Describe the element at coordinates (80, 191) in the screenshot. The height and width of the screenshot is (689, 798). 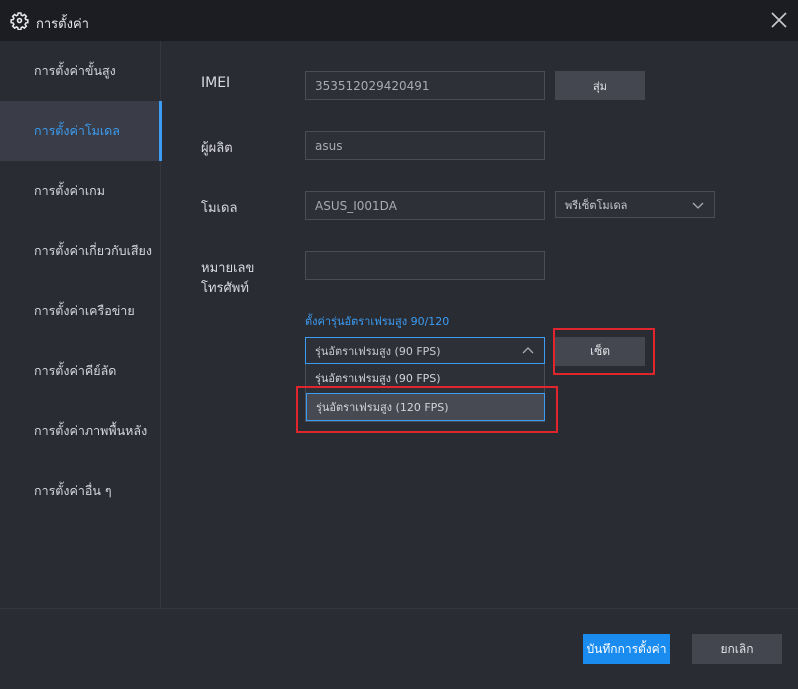
I see `sidebar-item-game: การตั้งค่าเกม` at that location.